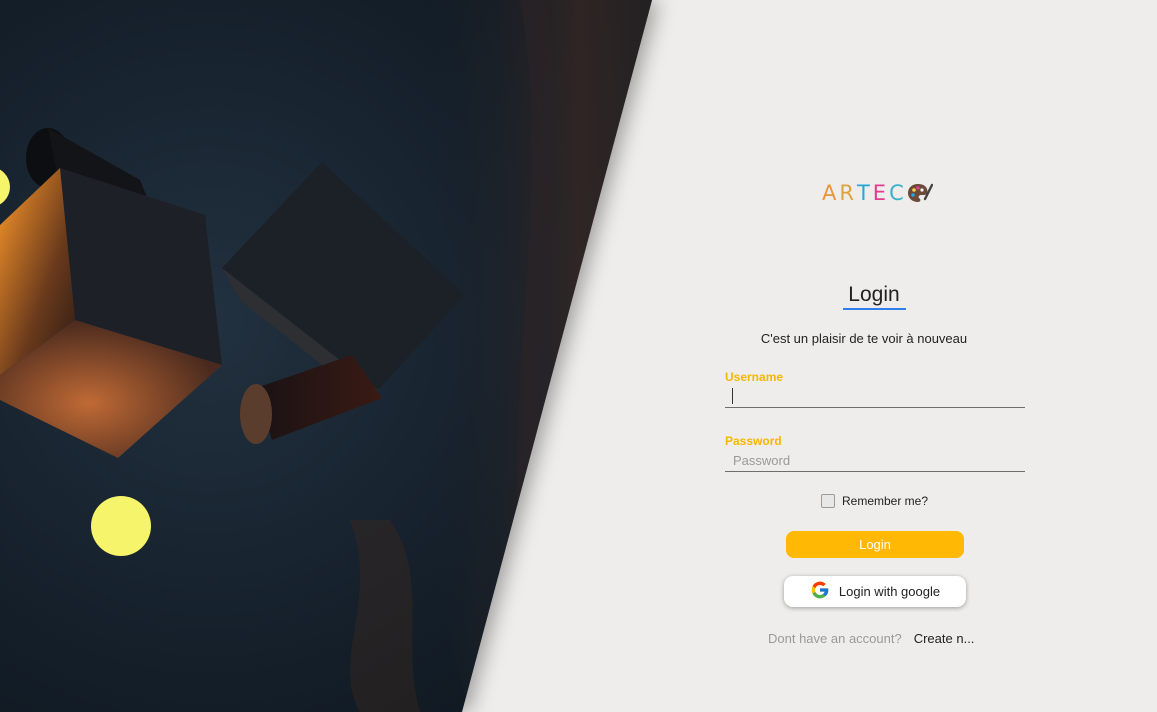  I want to click on page-title: Login, so click(874, 294).